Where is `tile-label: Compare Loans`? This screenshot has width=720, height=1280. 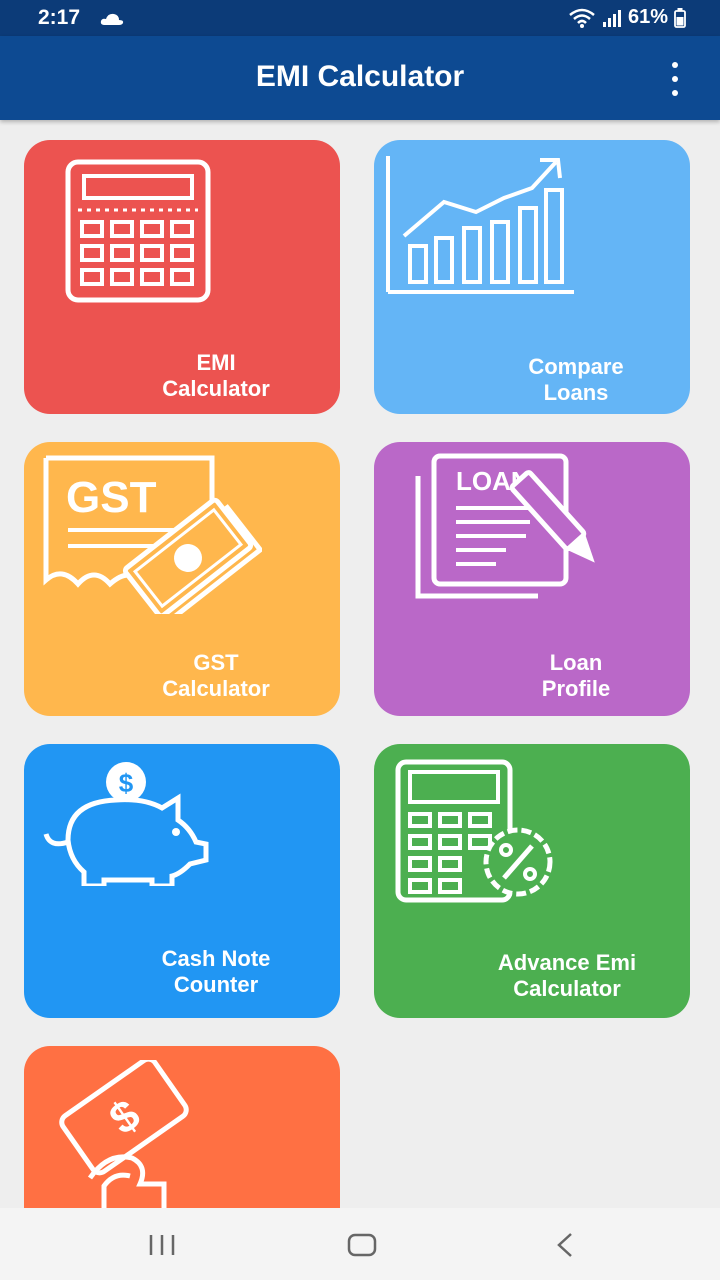
tile-label: Compare Loans is located at coordinates (576, 379).